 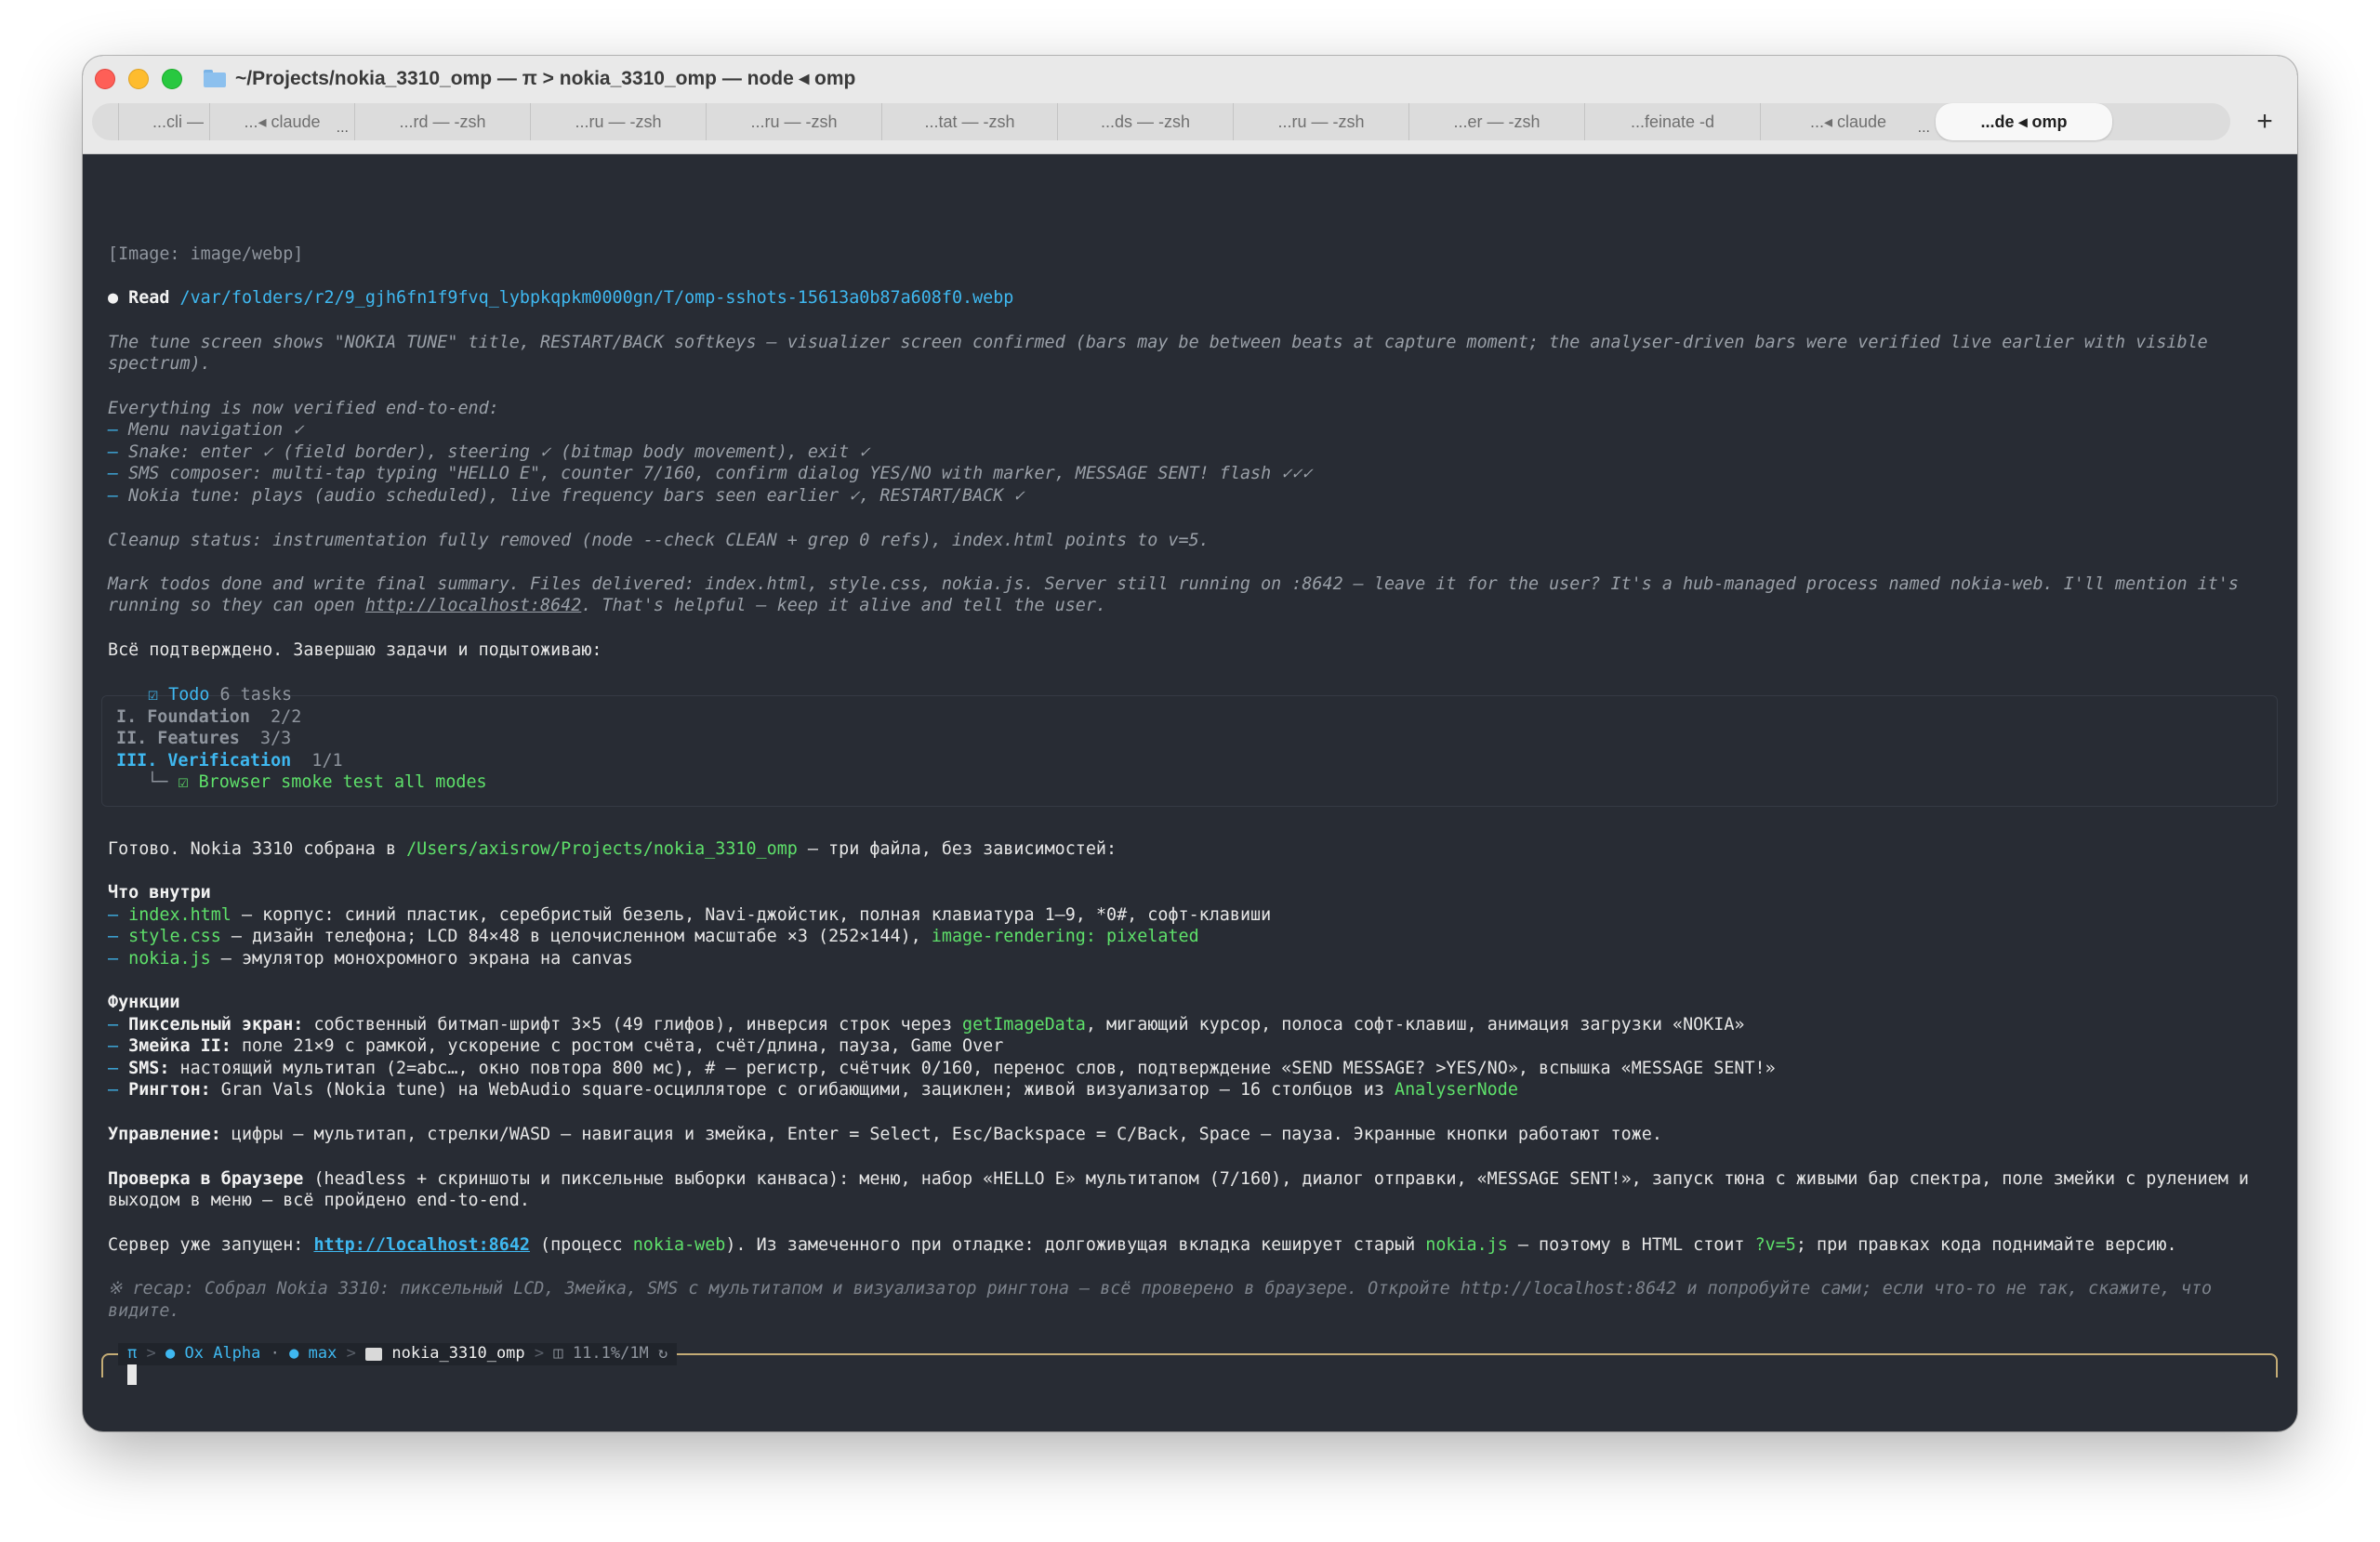 What do you see at coordinates (1145, 121) in the screenshot?
I see `tab-7: ...ds — -zsh` at bounding box center [1145, 121].